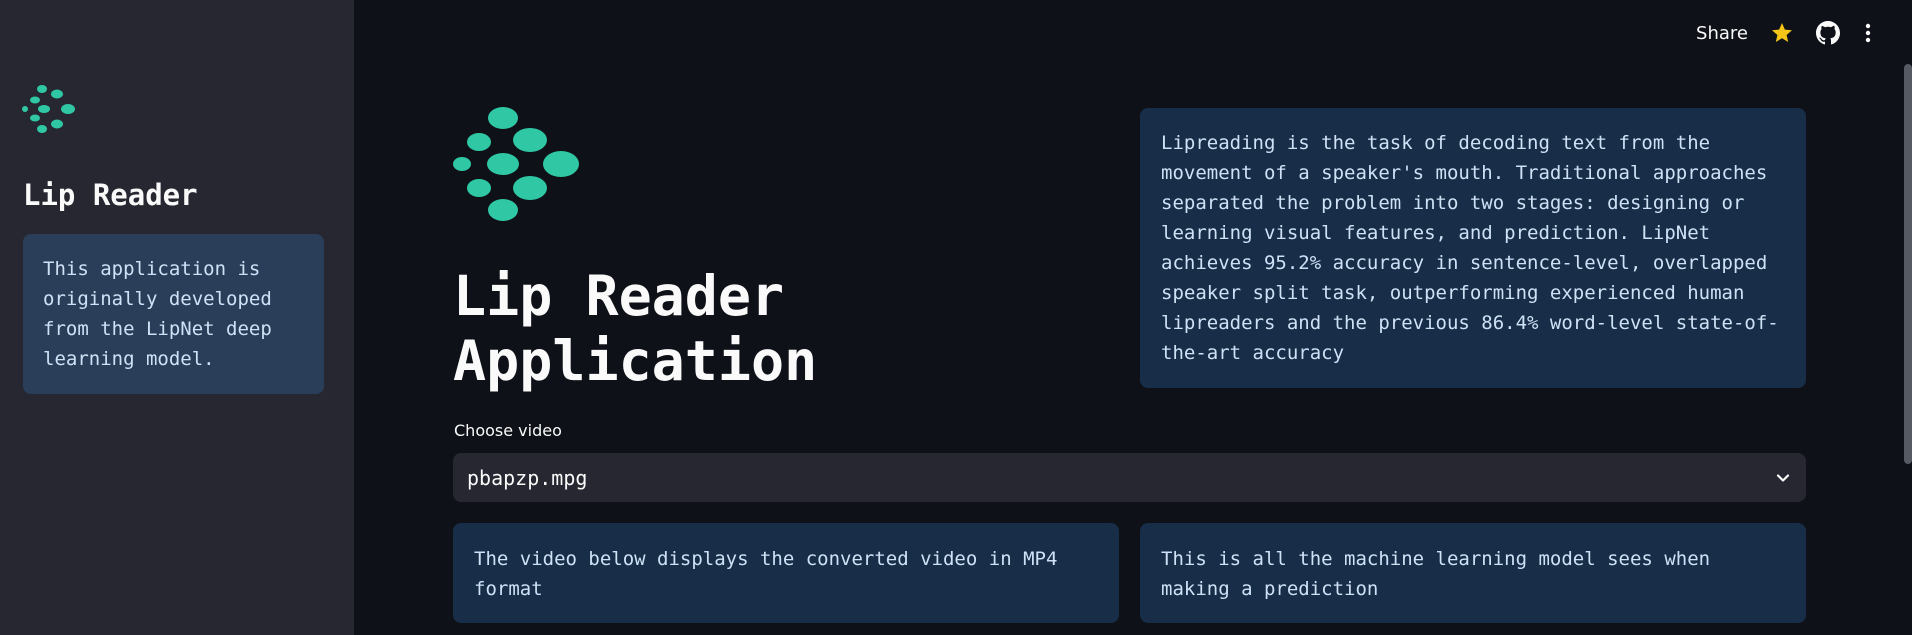 Image resolution: width=1912 pixels, height=635 pixels. I want to click on top-toolbar: Share, so click(1785, 33).